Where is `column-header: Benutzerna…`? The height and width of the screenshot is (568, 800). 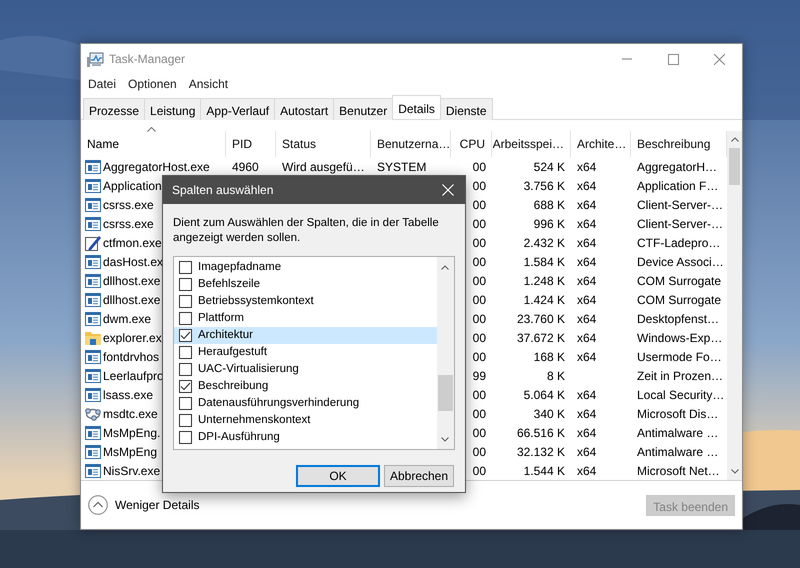 column-header: Benutzerna… is located at coordinates (413, 144).